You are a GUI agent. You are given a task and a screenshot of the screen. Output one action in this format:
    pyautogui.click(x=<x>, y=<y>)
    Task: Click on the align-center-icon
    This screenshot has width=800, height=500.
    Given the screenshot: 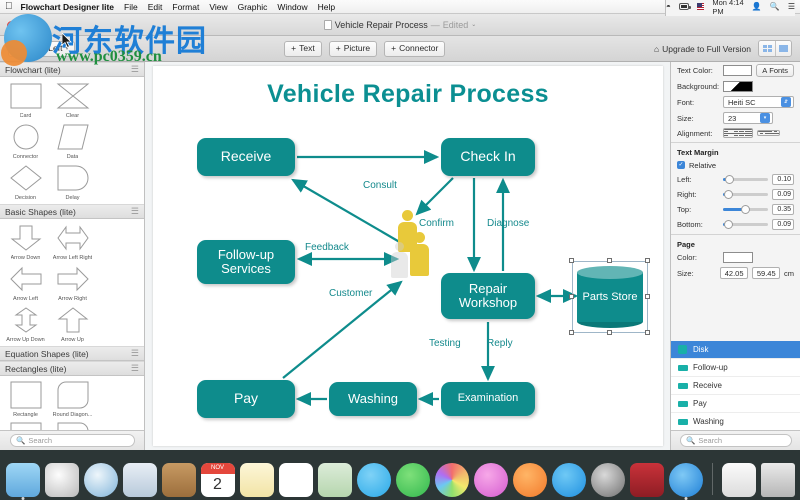 What is the action you would take?
    pyautogui.click(x=741, y=133)
    